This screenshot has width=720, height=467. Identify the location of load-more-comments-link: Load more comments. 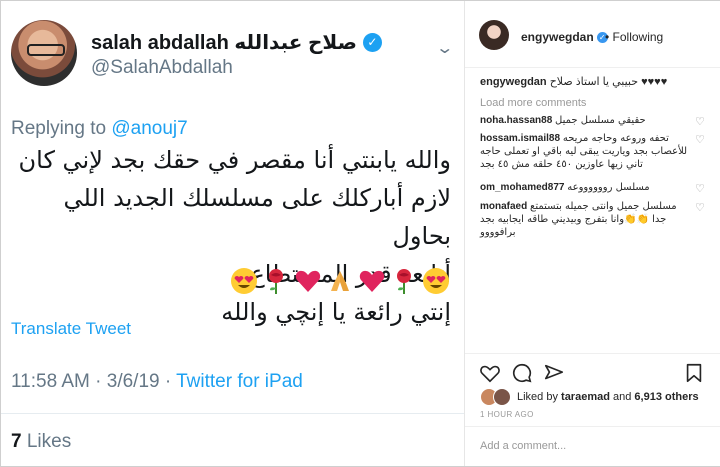
(533, 103).